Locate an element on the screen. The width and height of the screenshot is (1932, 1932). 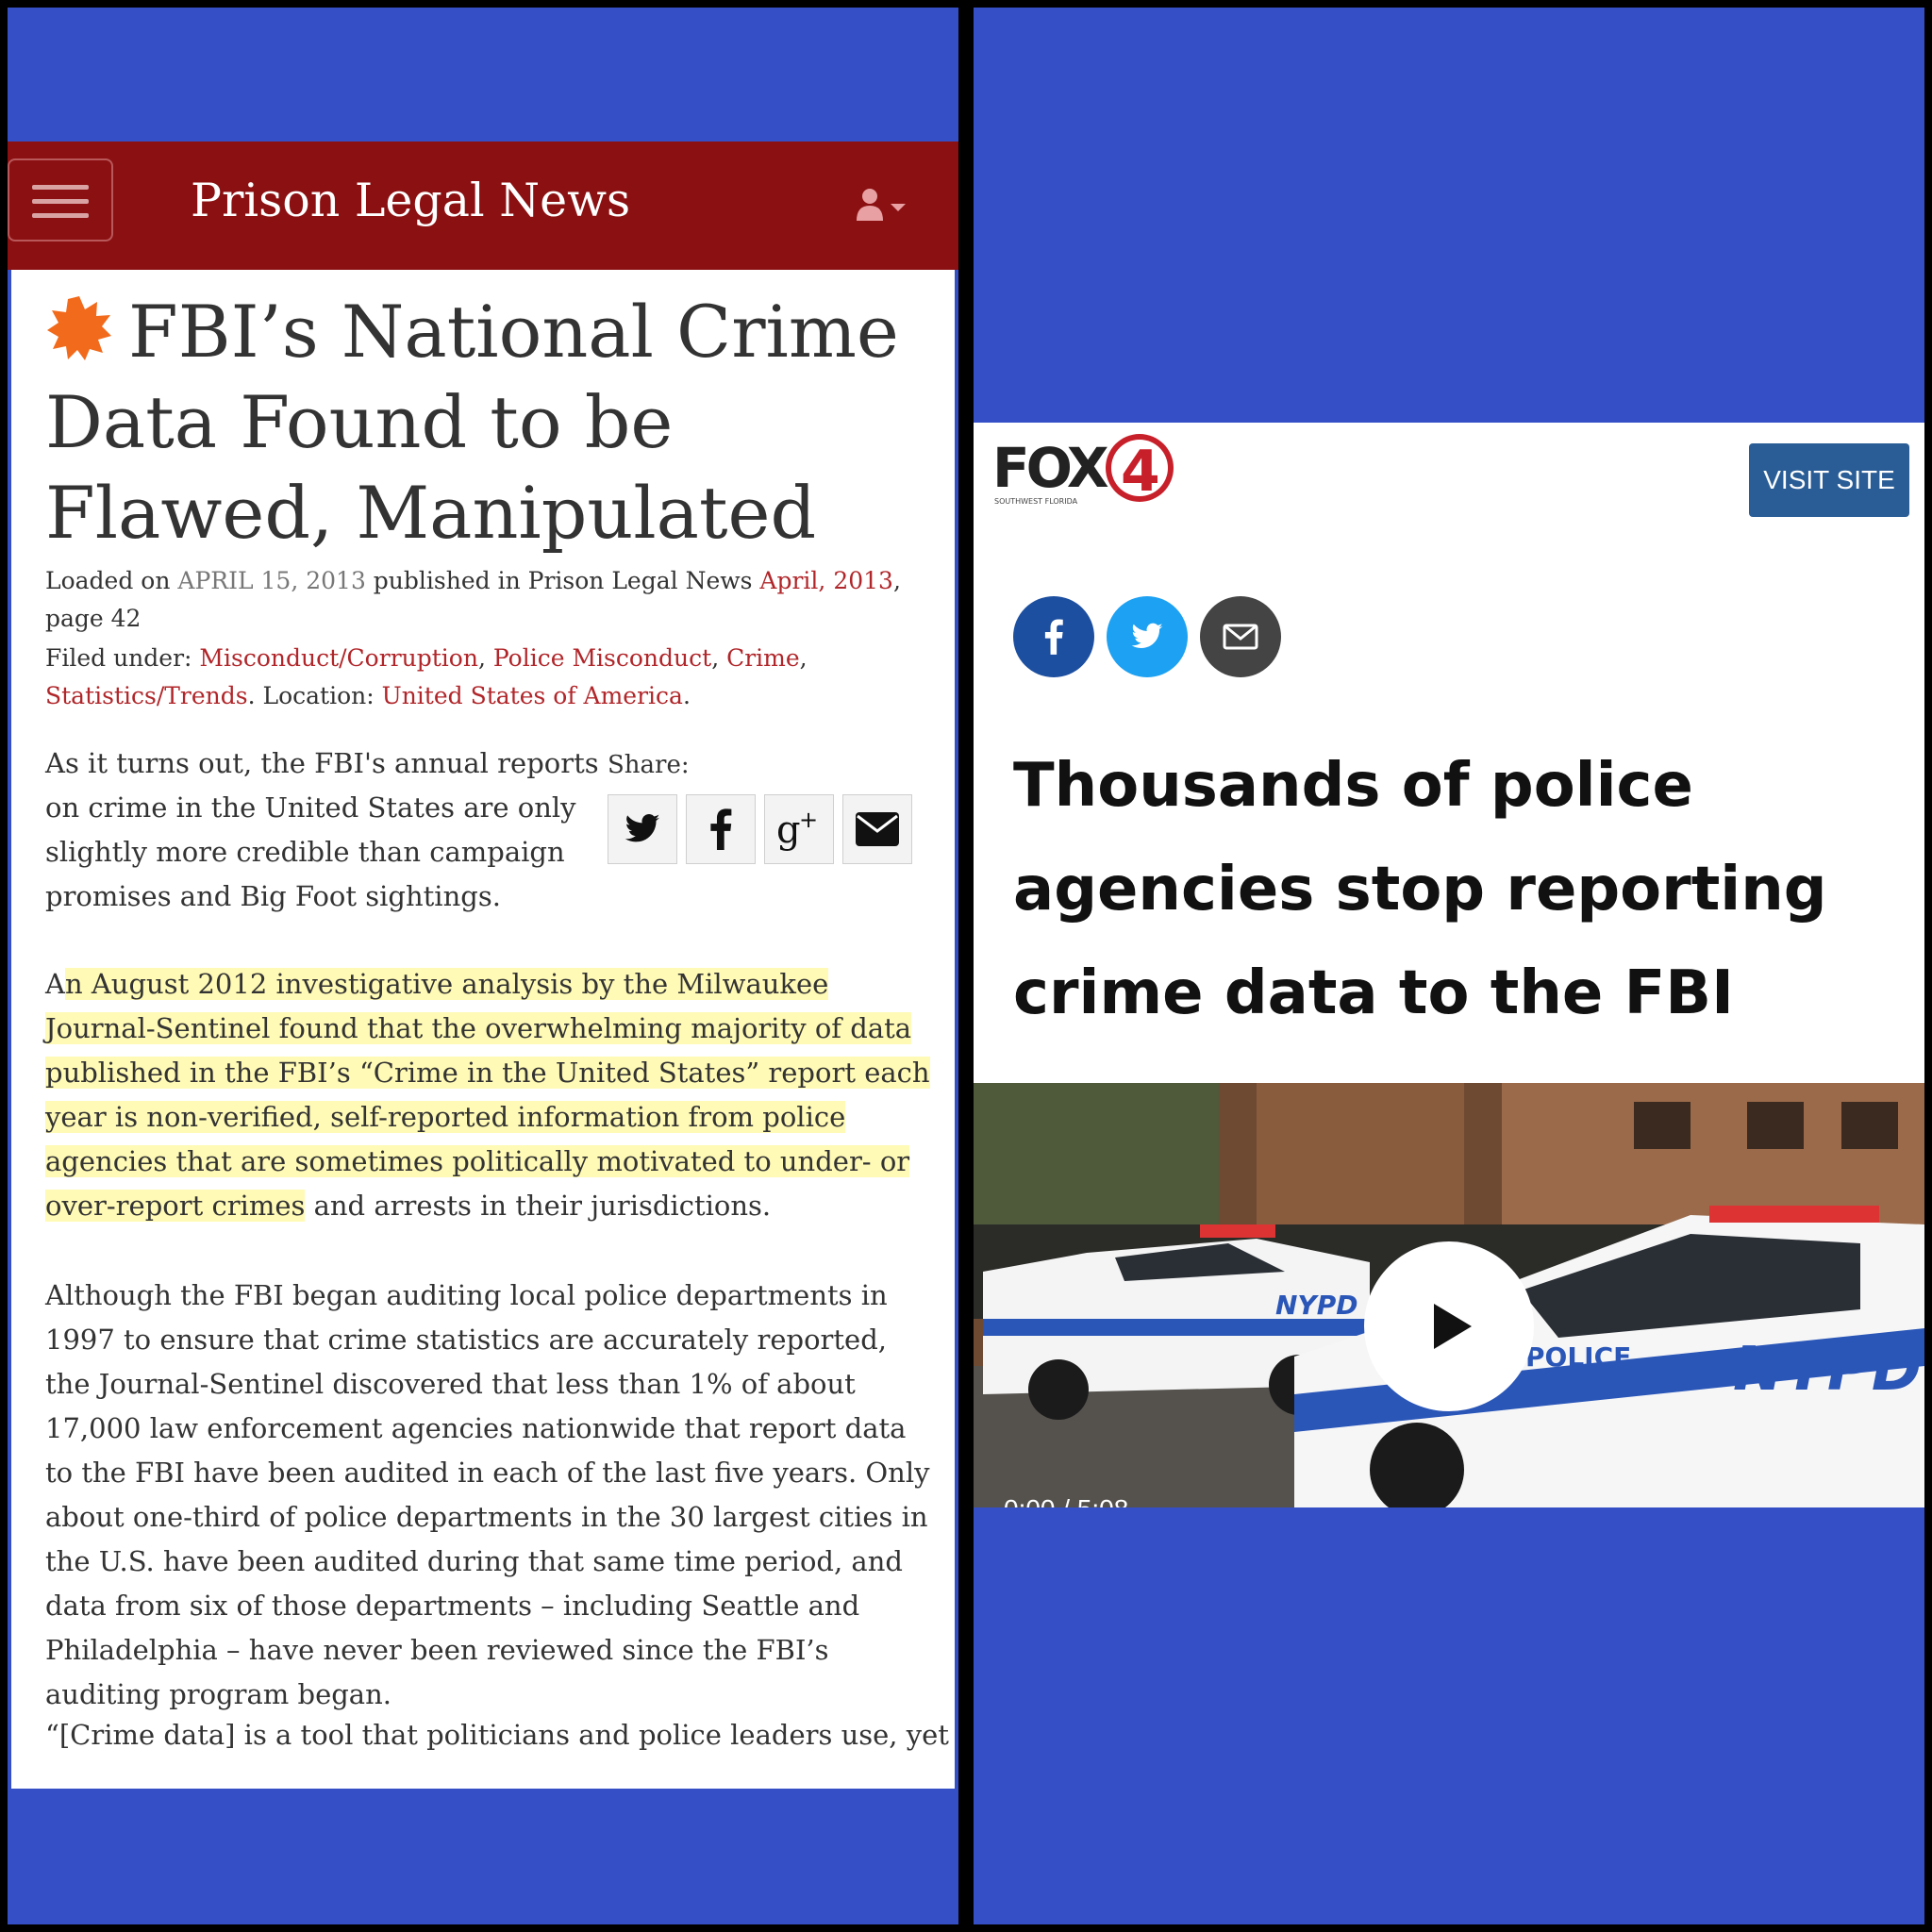
site-brand: Prison Legal News is located at coordinates (410, 201).